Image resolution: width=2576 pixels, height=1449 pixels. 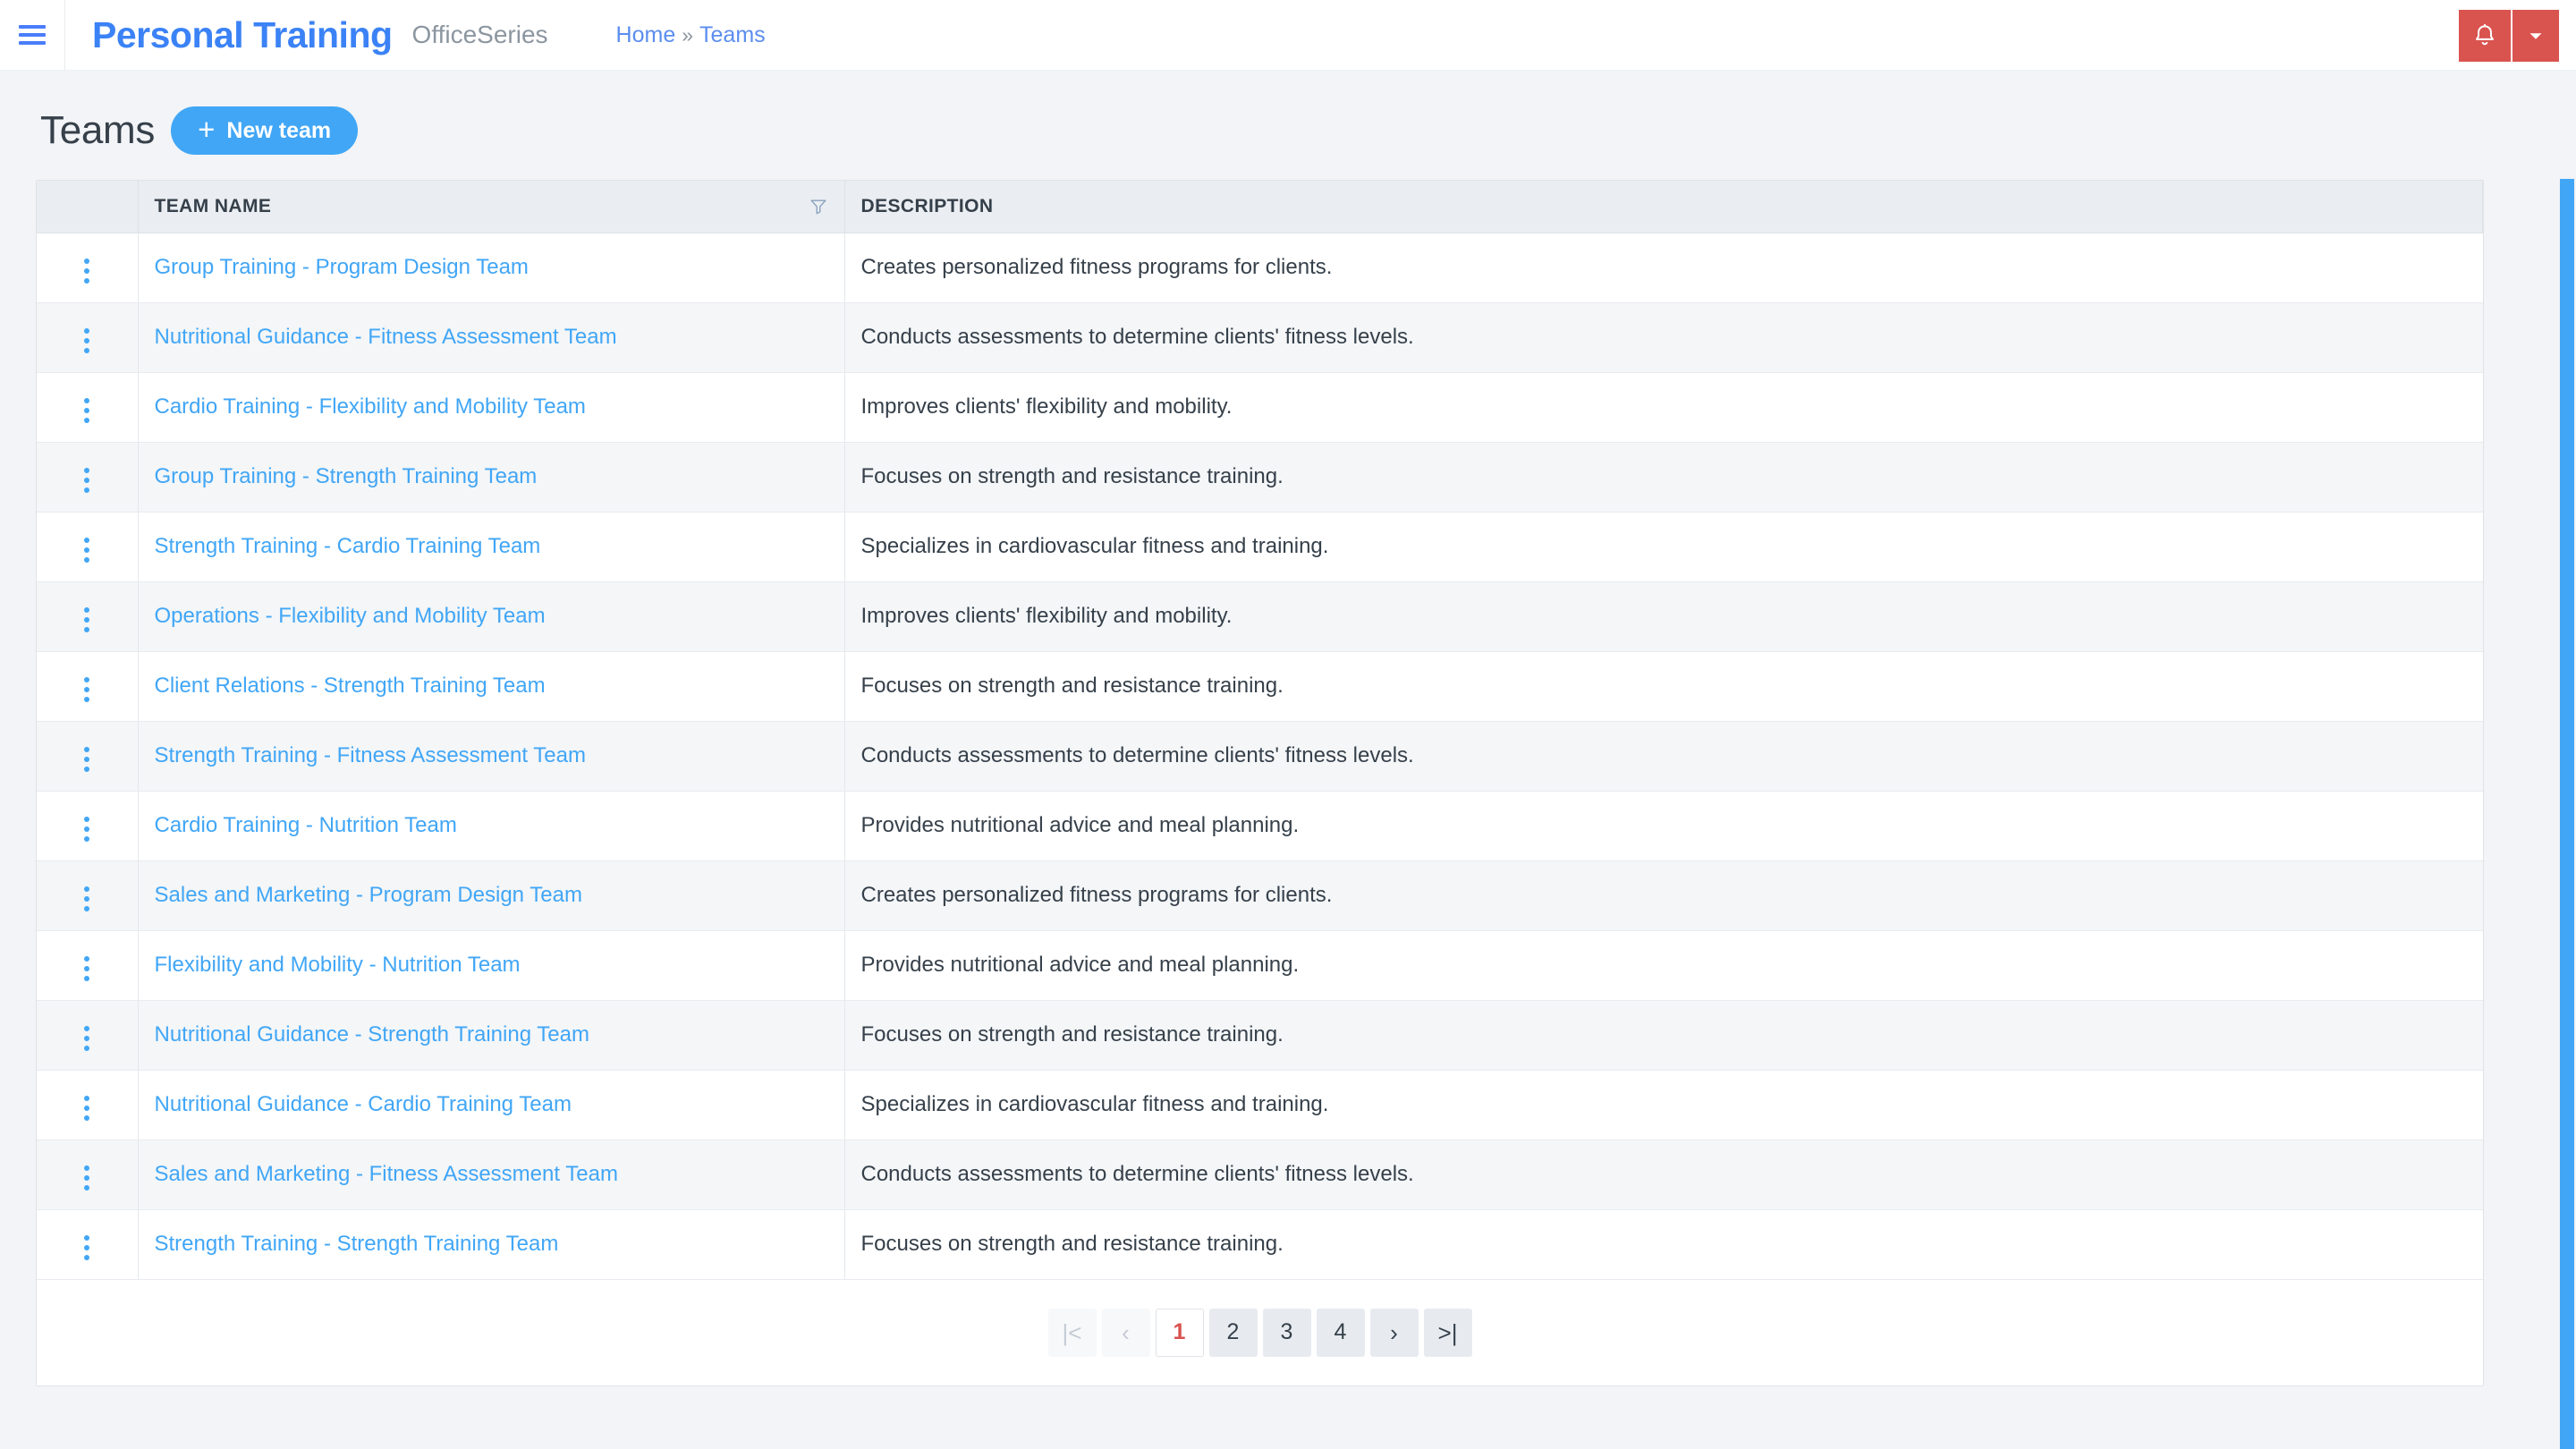 What do you see at coordinates (306, 825) in the screenshot?
I see `team-name-link: Cardio Training - Nutrition Team` at bounding box center [306, 825].